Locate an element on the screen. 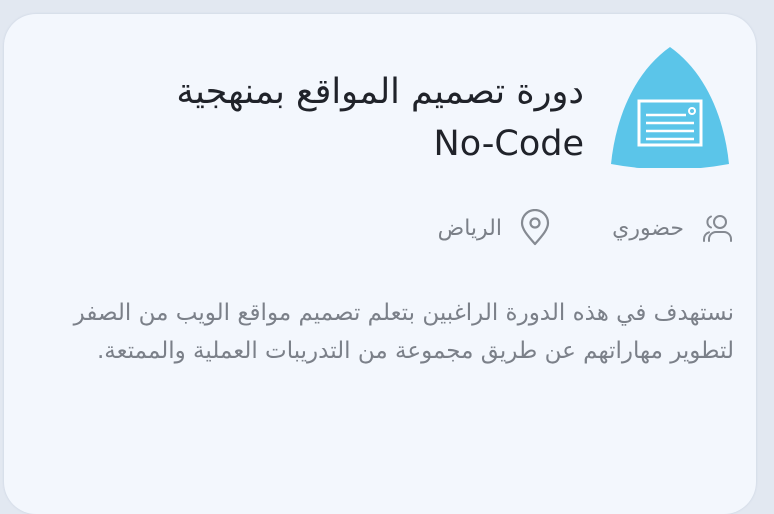 The height and width of the screenshot is (514, 774). delivery-mode-label: حضوري is located at coordinates (648, 228).